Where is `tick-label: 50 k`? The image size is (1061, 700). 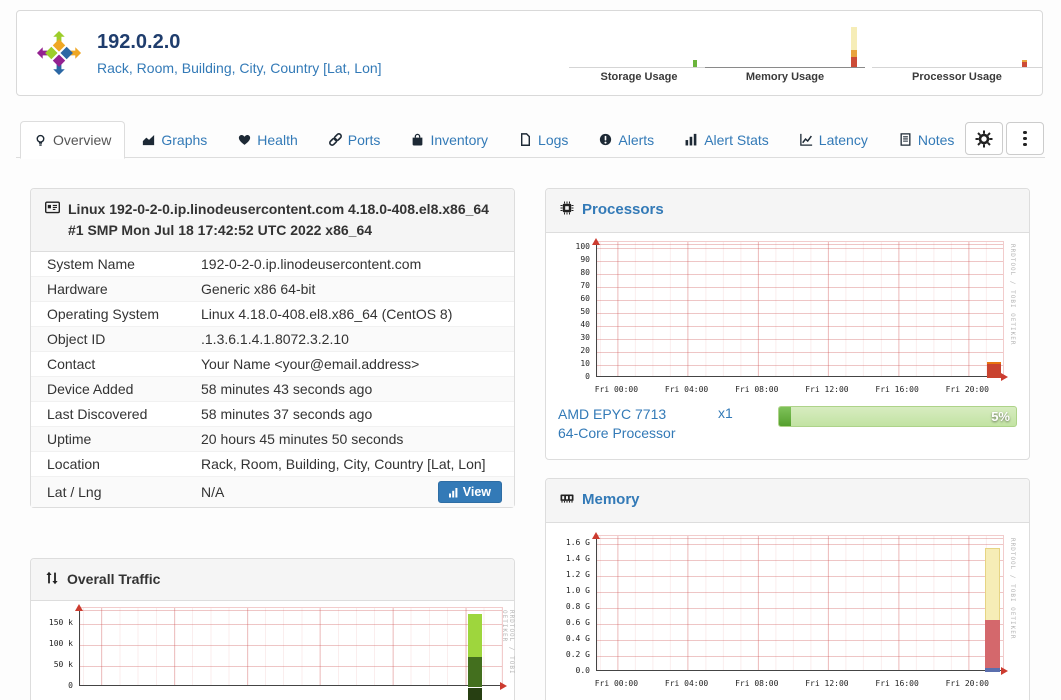 tick-label: 50 k is located at coordinates (63, 664).